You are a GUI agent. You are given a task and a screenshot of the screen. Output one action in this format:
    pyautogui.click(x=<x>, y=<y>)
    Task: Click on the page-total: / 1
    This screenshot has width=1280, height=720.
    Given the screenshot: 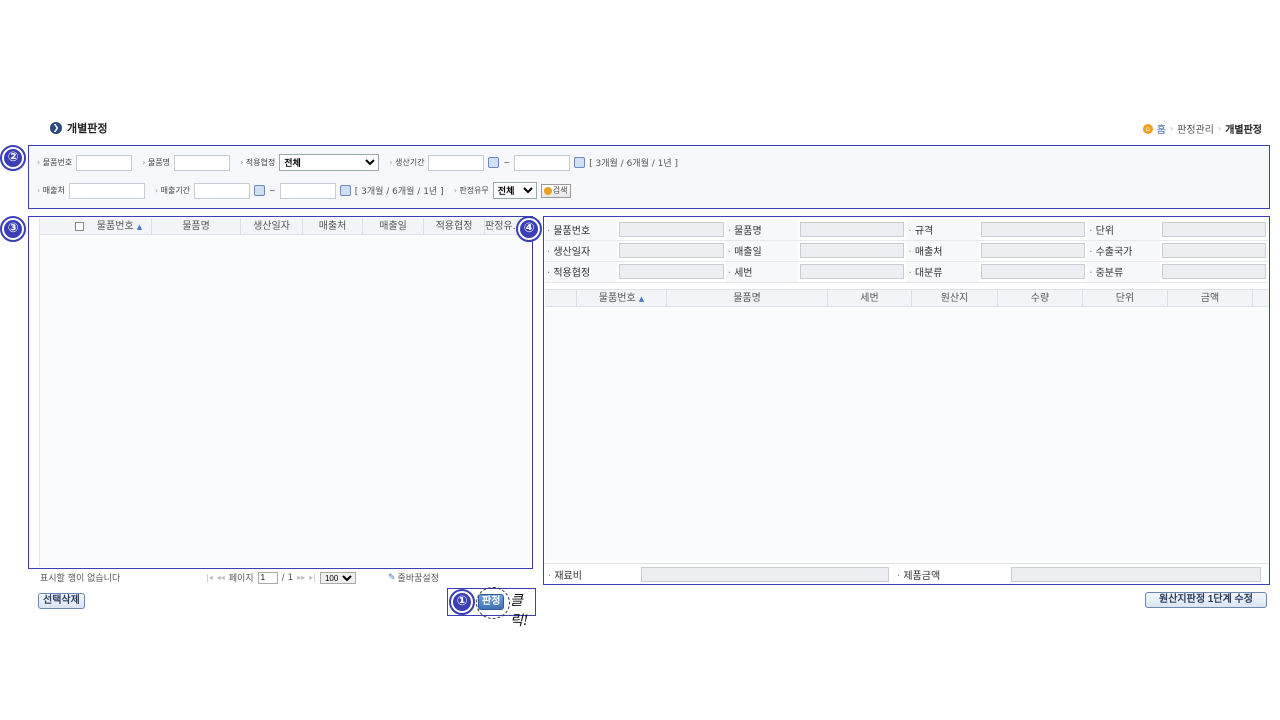 What is the action you would take?
    pyautogui.click(x=287, y=577)
    